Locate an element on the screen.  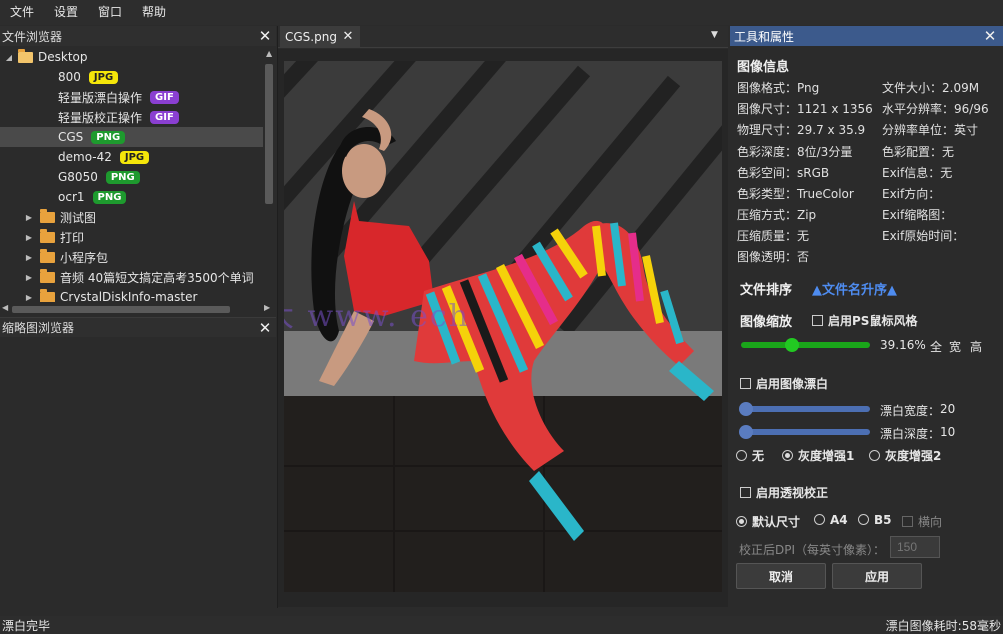
info-compression: 压缩方式：Zip is located at coordinates (777, 215).